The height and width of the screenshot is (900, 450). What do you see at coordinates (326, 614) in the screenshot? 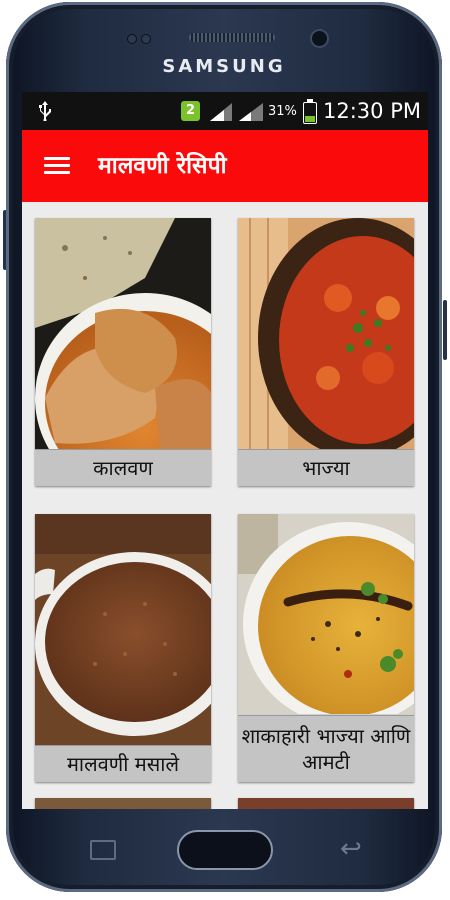
I see `dal-dish-image` at bounding box center [326, 614].